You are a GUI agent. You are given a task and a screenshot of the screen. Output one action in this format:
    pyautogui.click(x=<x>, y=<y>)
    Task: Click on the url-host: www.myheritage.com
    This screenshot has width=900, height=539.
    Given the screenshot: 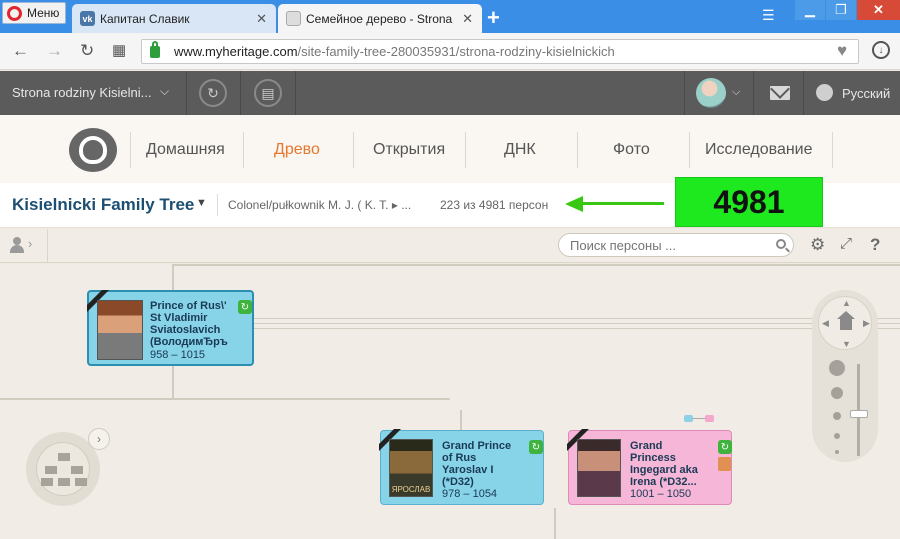 What is the action you would take?
    pyautogui.click(x=236, y=51)
    